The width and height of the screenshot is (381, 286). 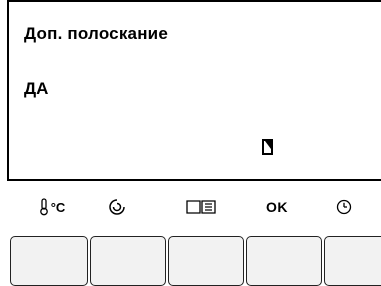 I want to click on clock-icon, so click(x=344, y=207).